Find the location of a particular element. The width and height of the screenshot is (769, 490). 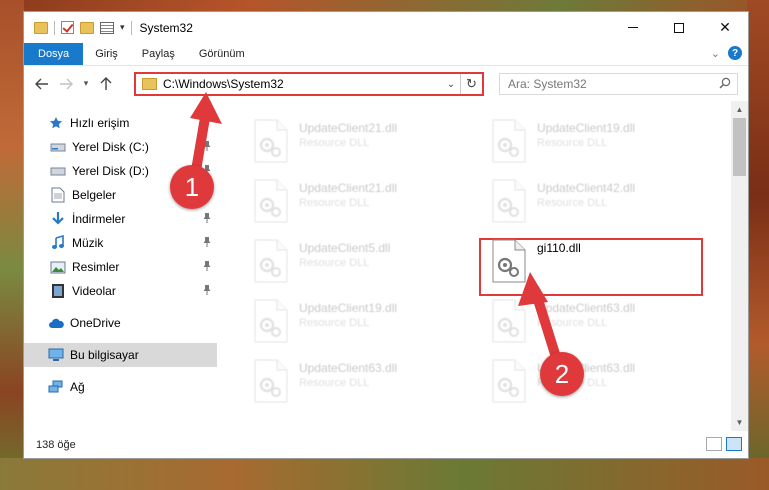

scroll-up-icon: ▲ is located at coordinates (739, 109).